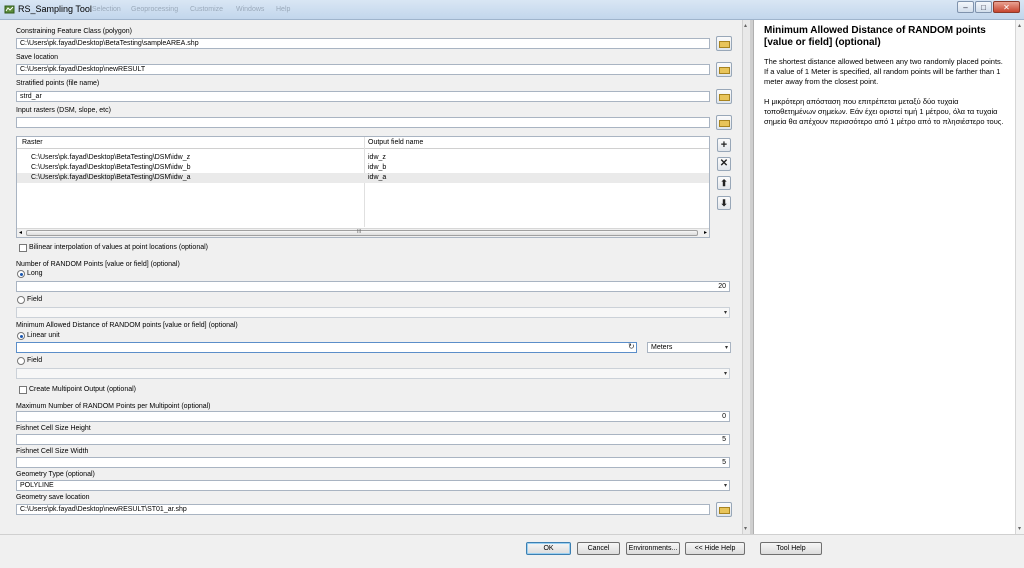 The height and width of the screenshot is (568, 1024). Describe the element at coordinates (1006, 7) in the screenshot. I see `close-button: ✕` at that location.